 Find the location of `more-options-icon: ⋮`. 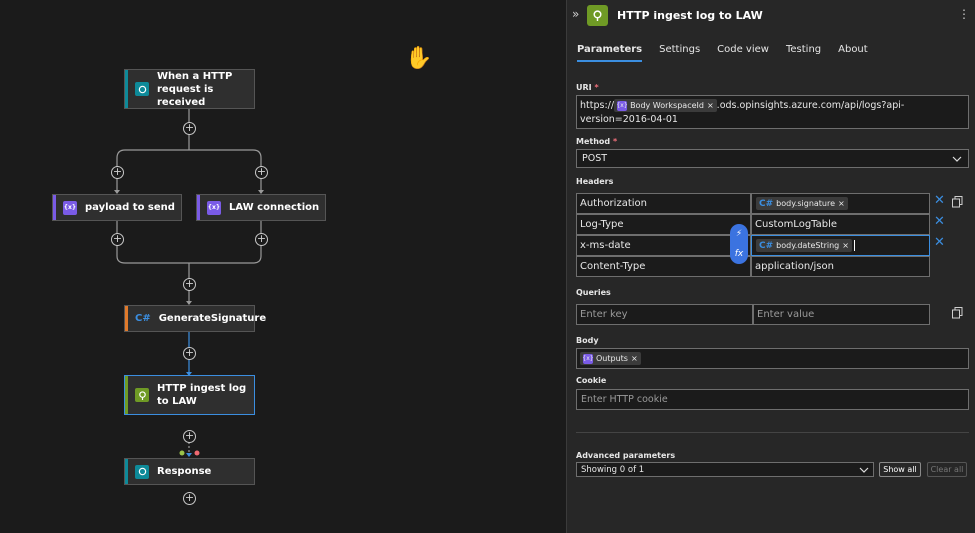

more-options-icon: ⋮ is located at coordinates (964, 14).